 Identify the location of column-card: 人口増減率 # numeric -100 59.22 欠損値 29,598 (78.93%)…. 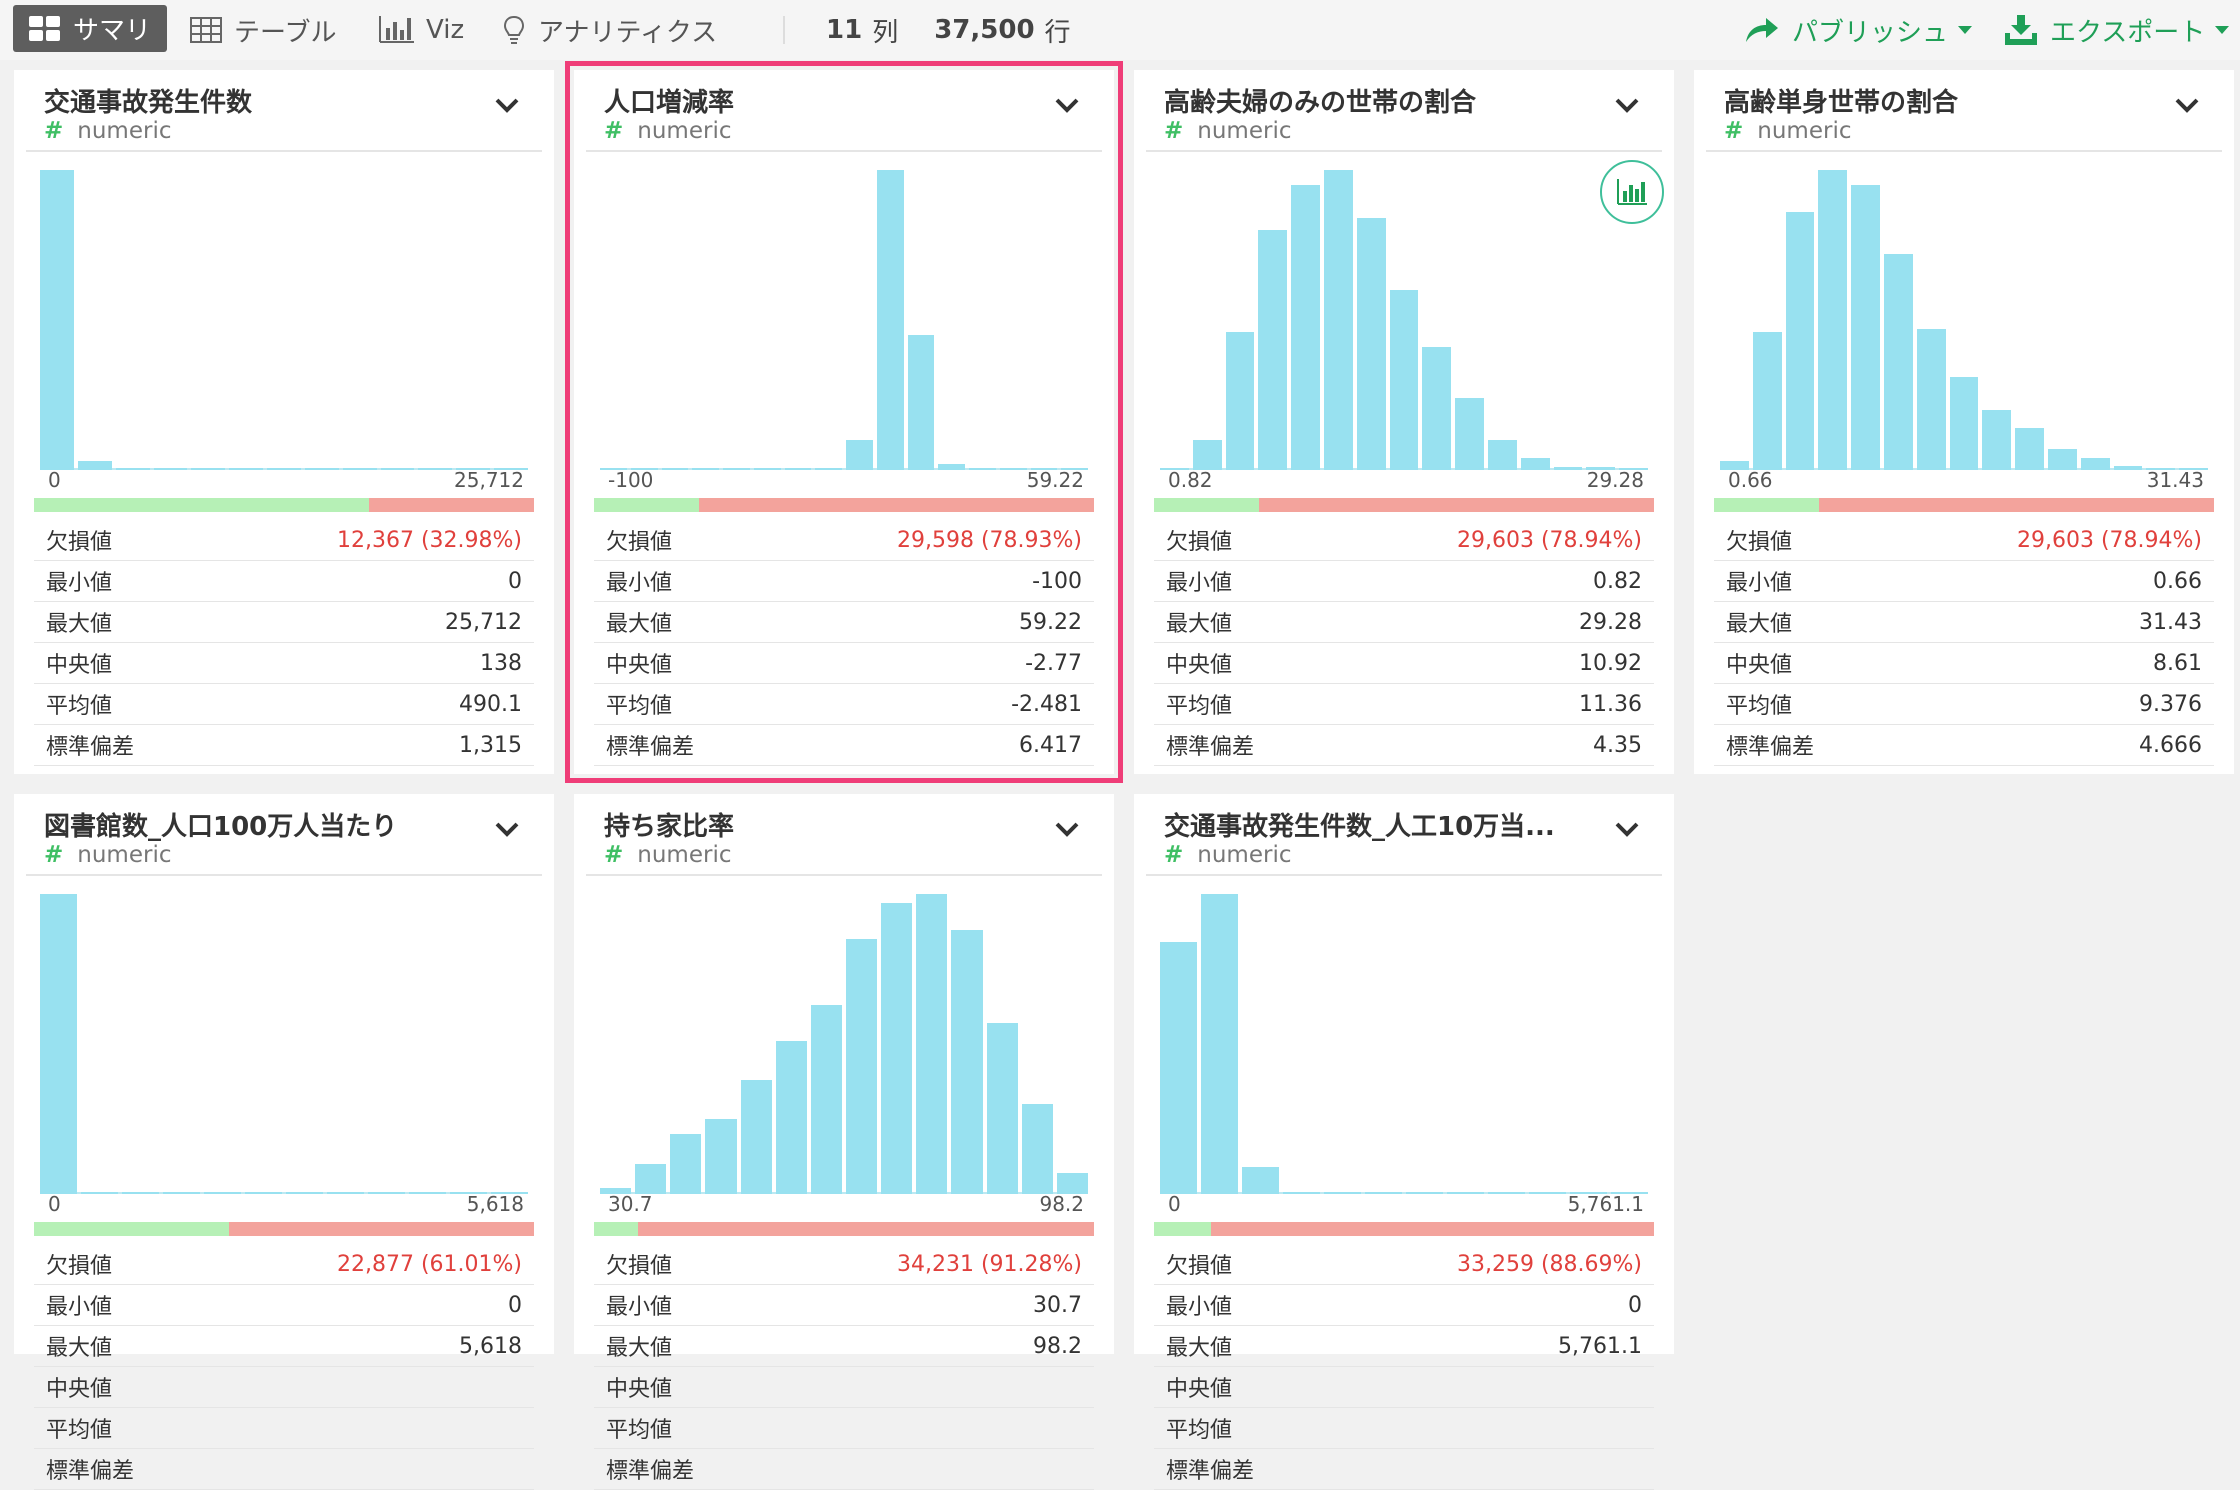
(844, 422).